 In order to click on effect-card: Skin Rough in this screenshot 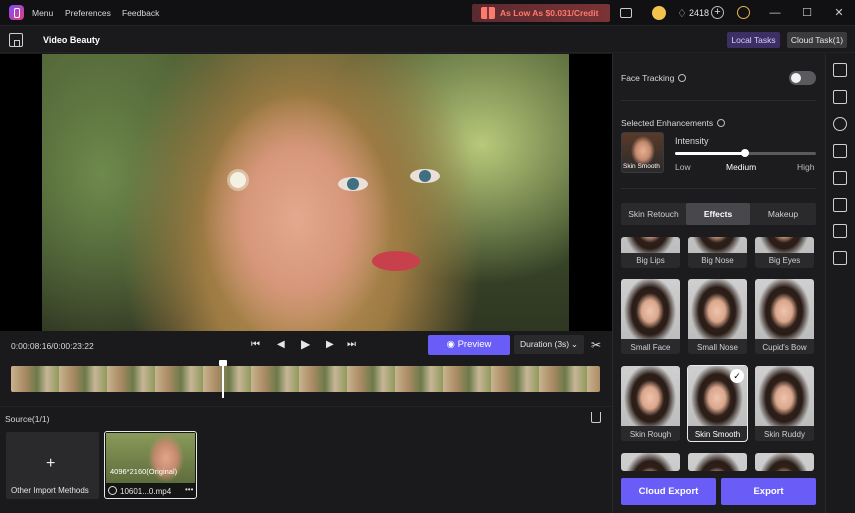, I will do `click(650, 403)`.